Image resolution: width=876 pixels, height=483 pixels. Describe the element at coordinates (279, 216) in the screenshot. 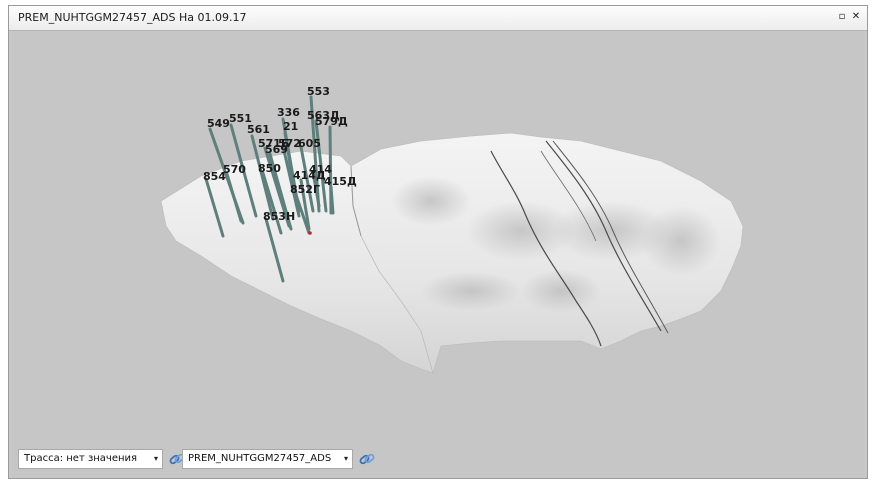

I see `well-label: 853Н` at that location.